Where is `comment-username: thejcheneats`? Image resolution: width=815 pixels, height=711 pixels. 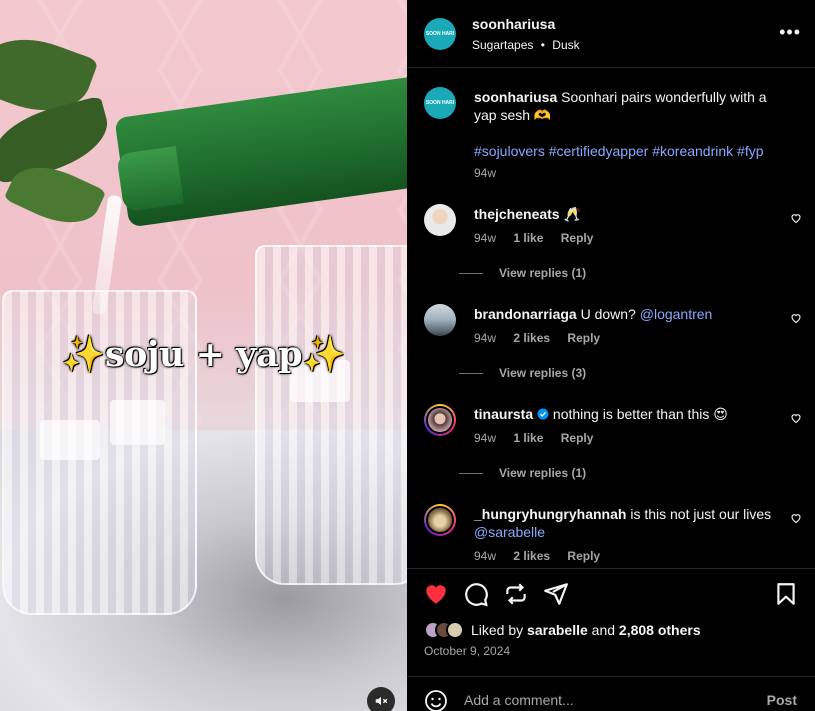
comment-username: thejcheneats is located at coordinates (517, 214).